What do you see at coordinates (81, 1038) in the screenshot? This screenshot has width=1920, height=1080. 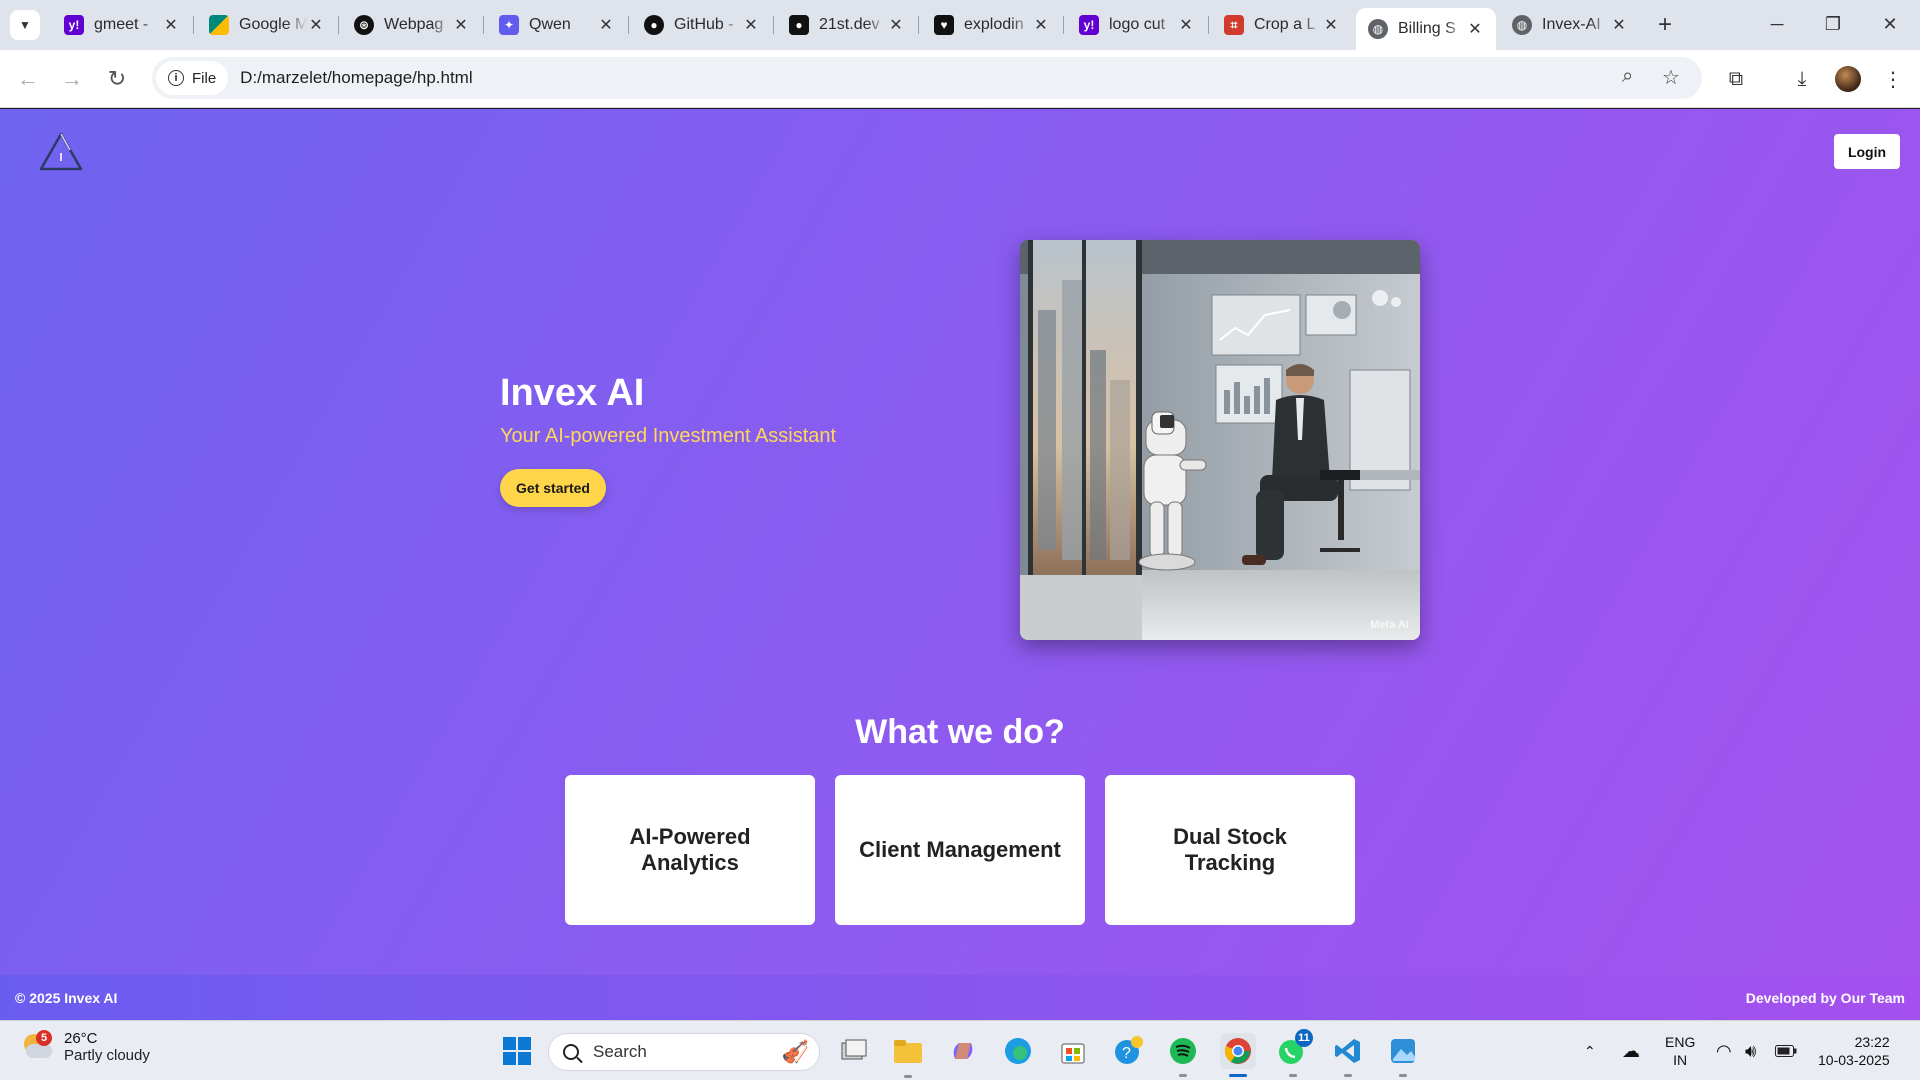 I see `weather-temperature: 26°C` at bounding box center [81, 1038].